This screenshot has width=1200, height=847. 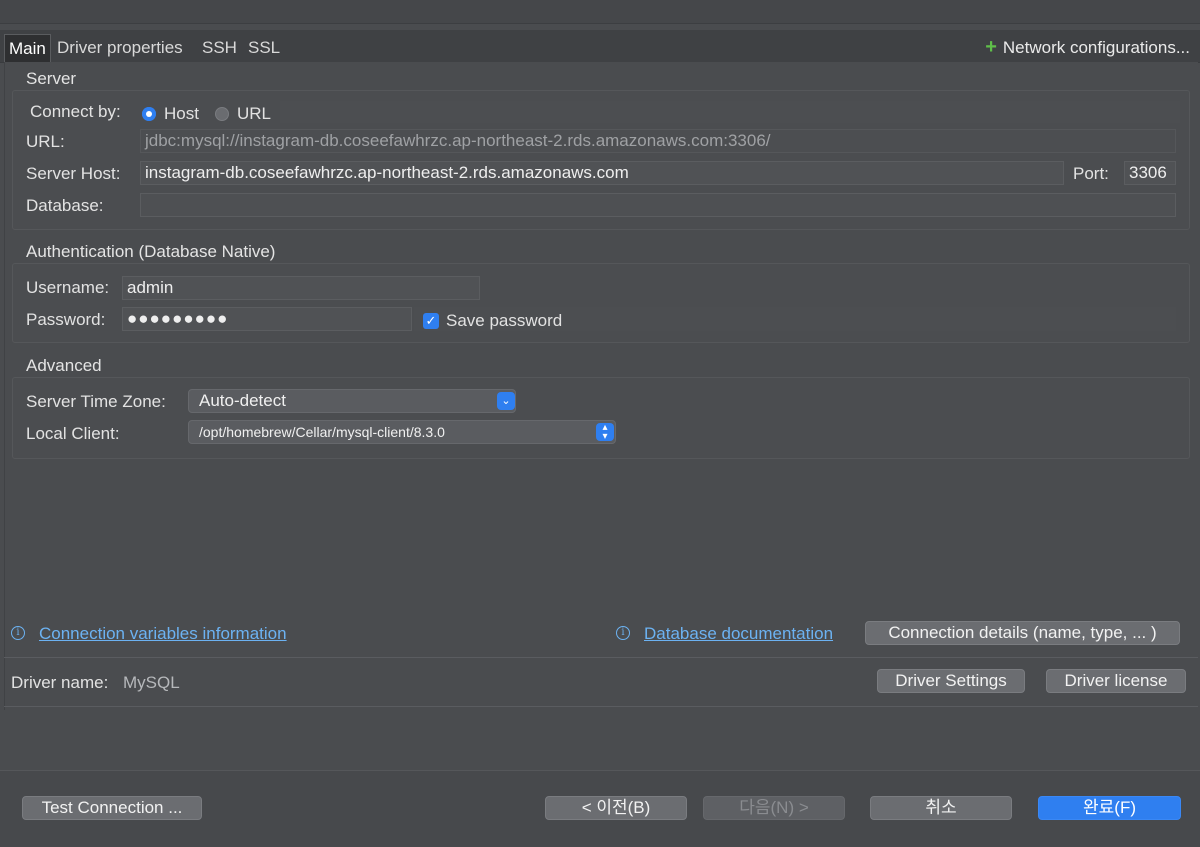 What do you see at coordinates (27, 48) in the screenshot?
I see `tab-main: Main` at bounding box center [27, 48].